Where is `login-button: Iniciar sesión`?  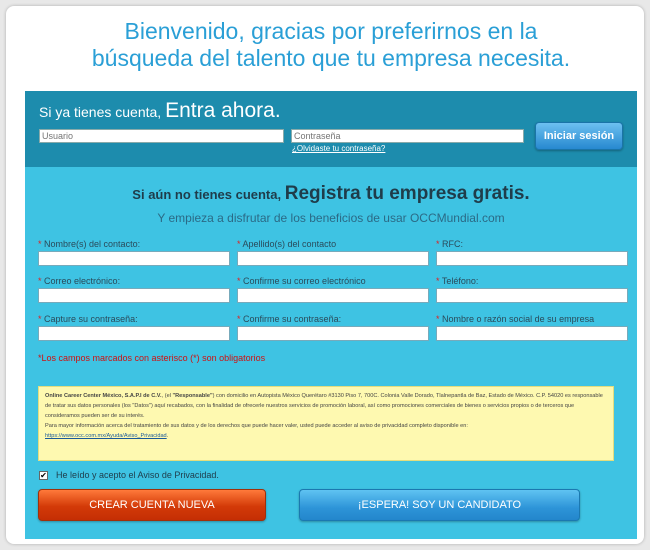 login-button: Iniciar sesión is located at coordinates (579, 136).